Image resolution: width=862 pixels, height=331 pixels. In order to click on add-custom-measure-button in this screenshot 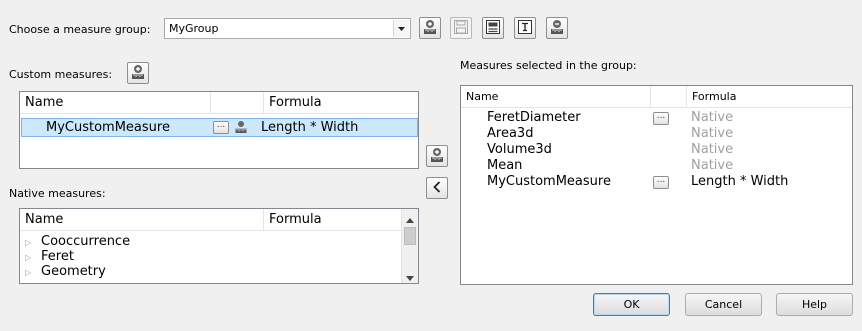, I will do `click(138, 73)`.